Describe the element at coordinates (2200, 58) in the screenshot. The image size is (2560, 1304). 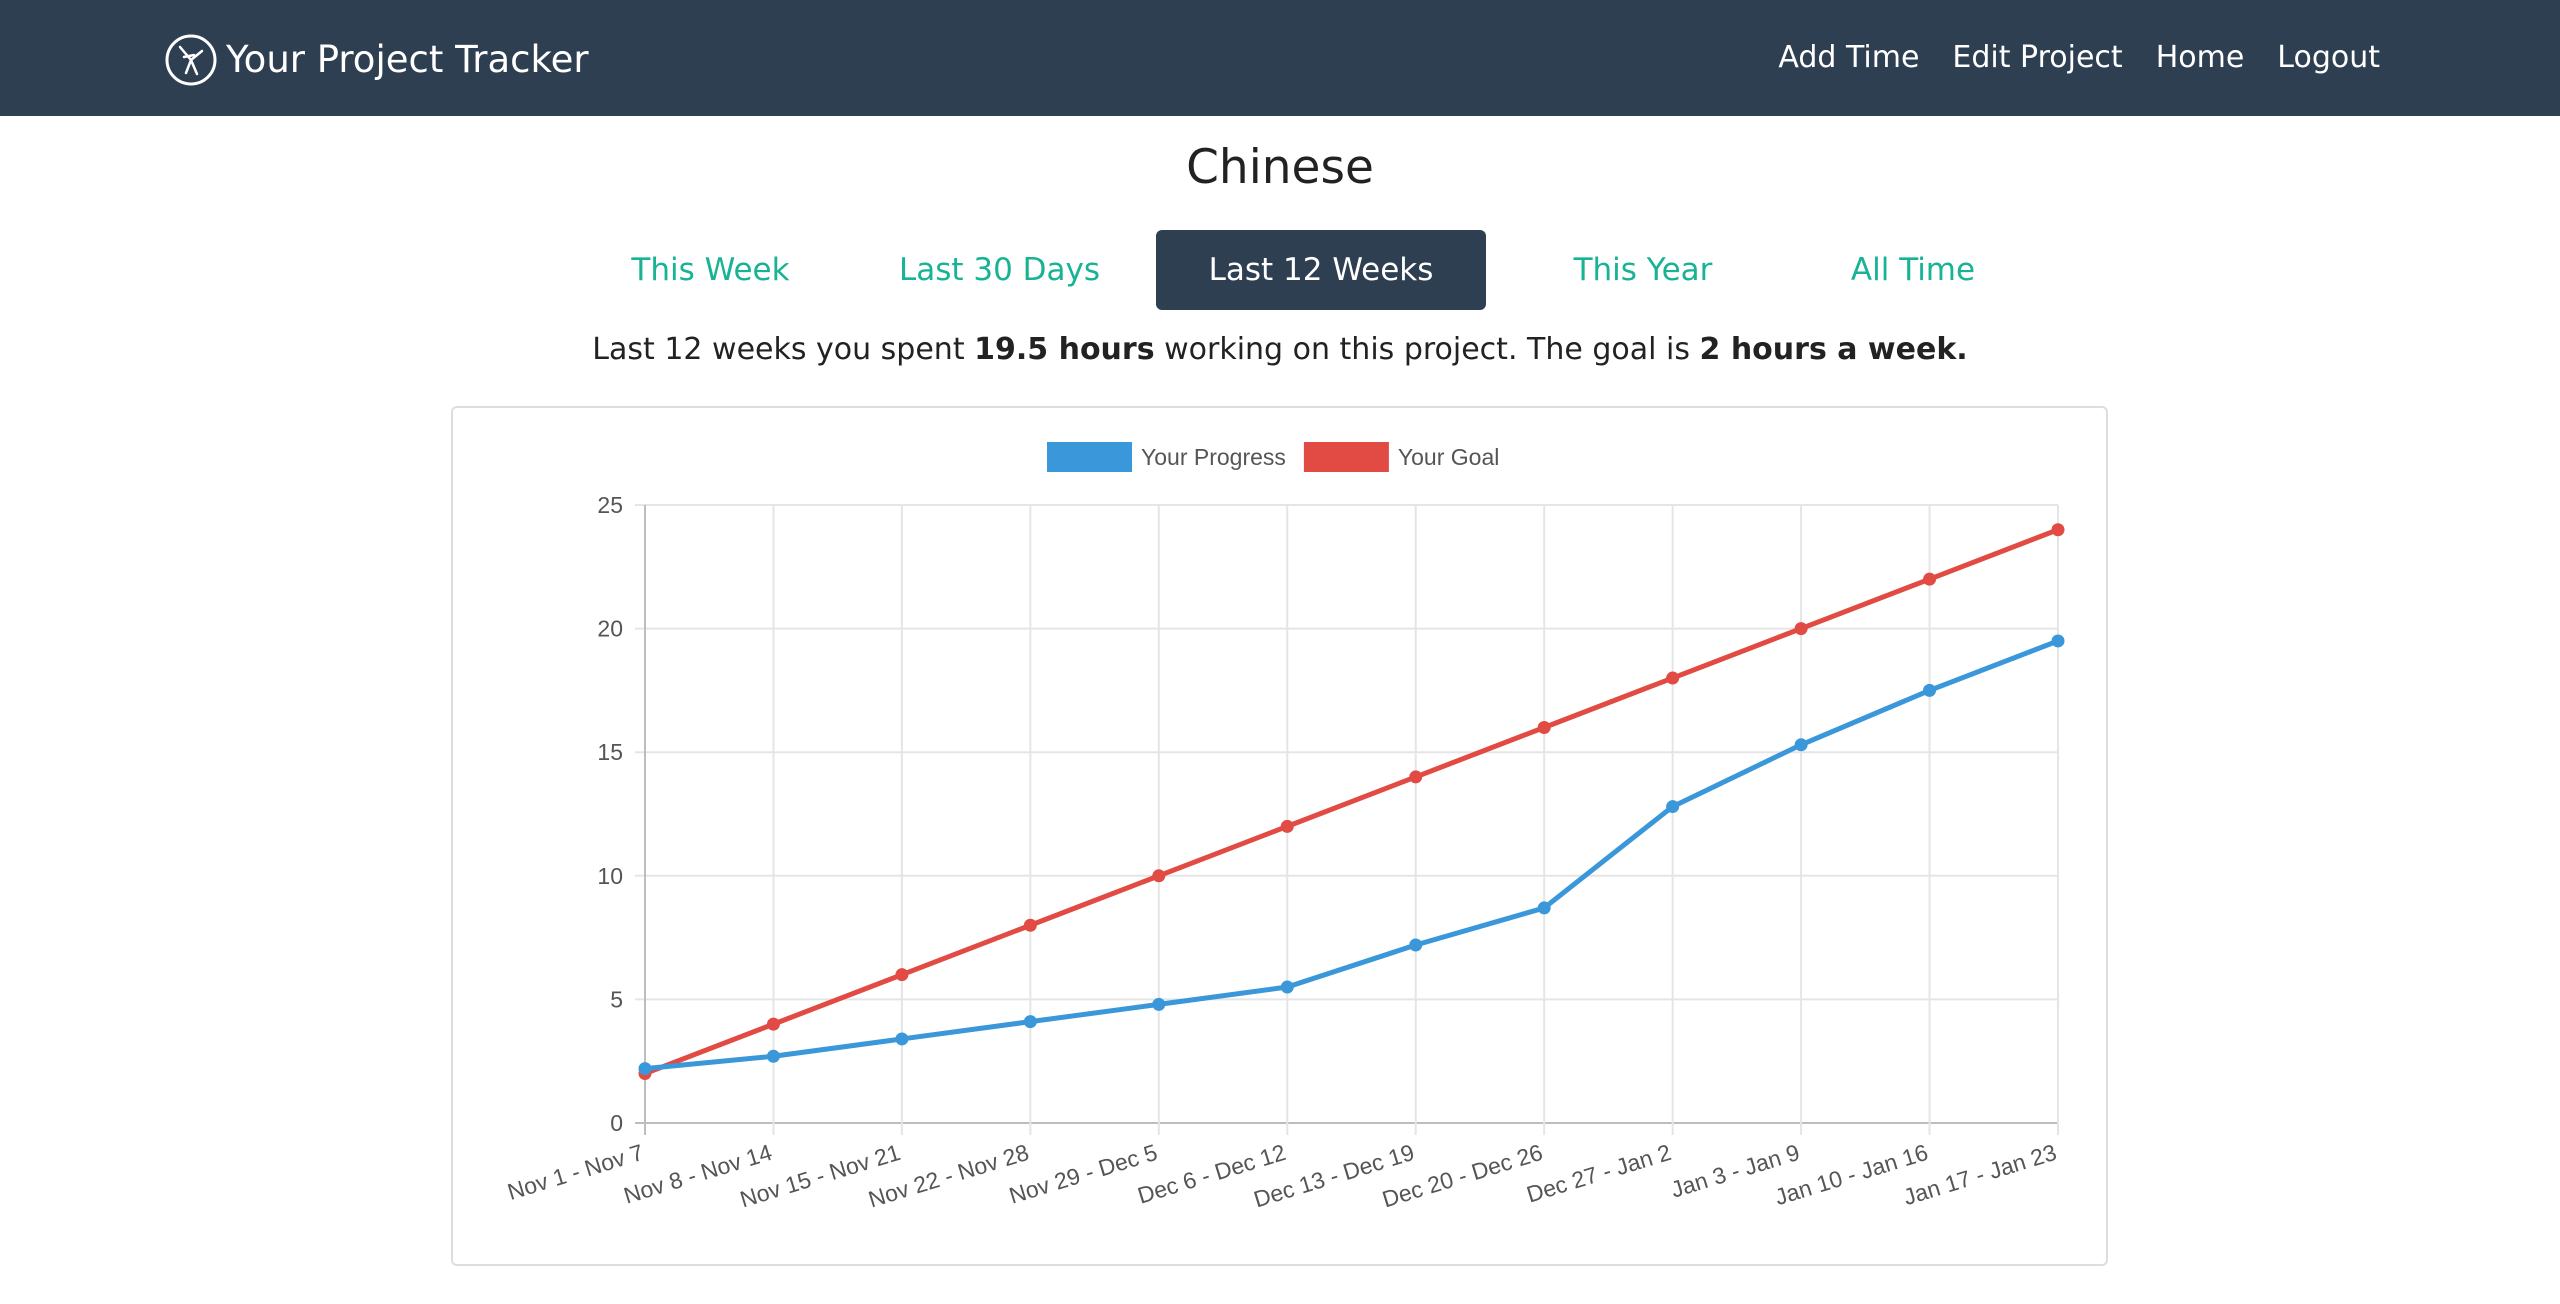
I see `nav-home-link: Home` at that location.